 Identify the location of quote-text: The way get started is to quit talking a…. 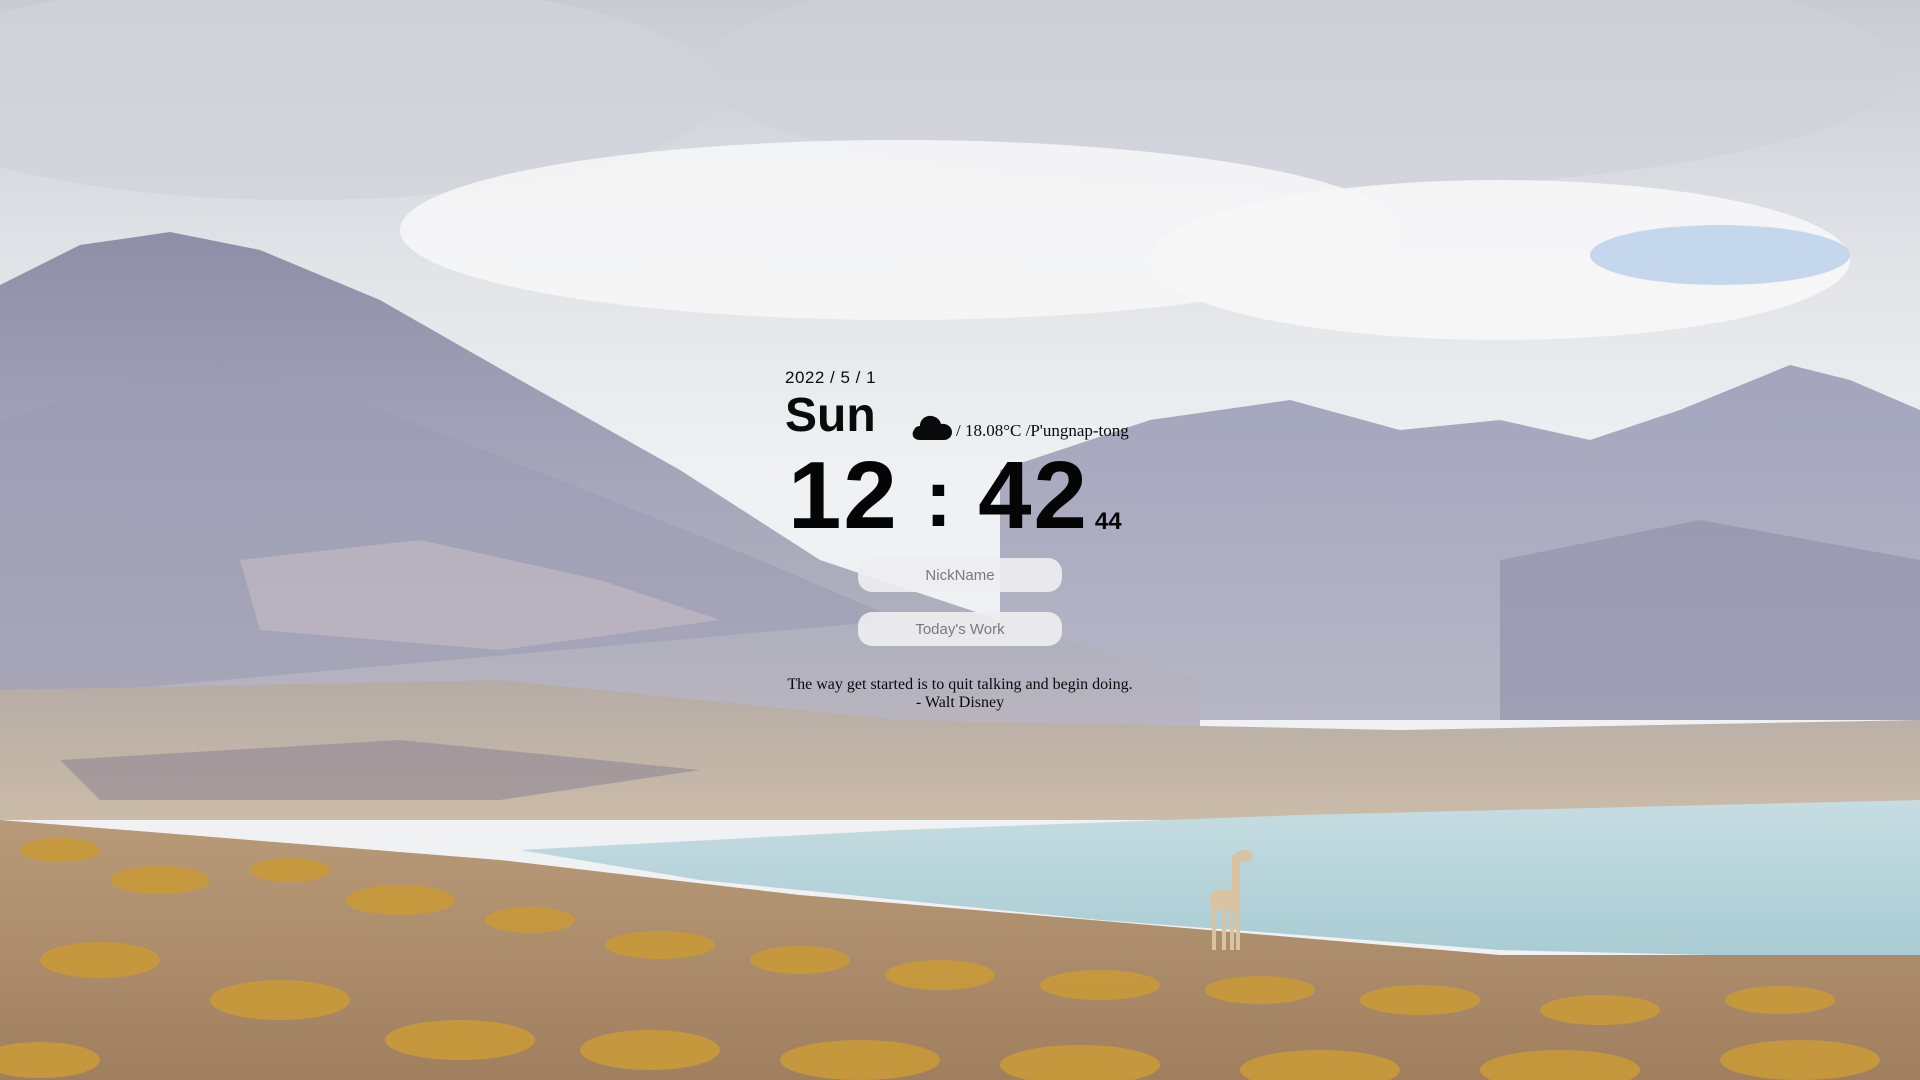
(960, 684).